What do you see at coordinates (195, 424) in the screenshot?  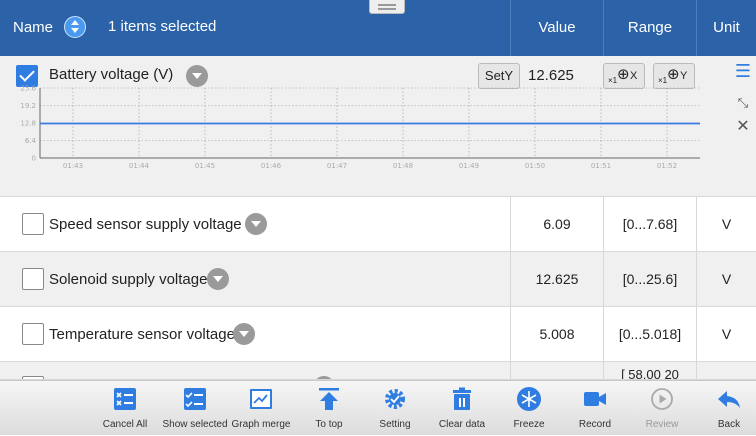 I see `show-selected-label: Show selected` at bounding box center [195, 424].